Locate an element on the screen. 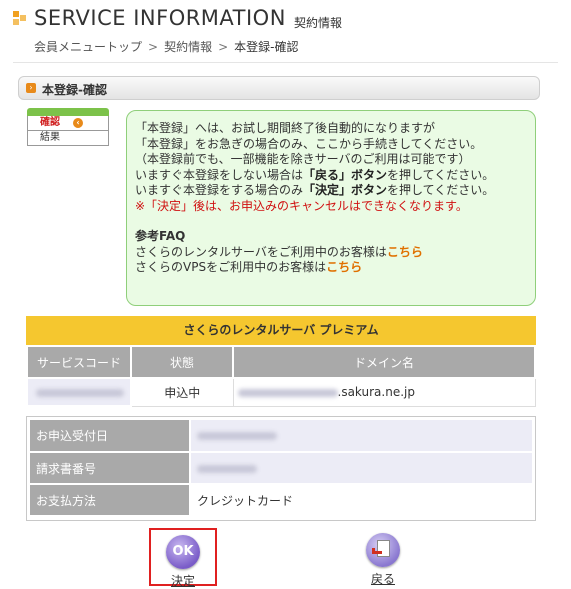 The width and height of the screenshot is (571, 589). info-line: いますぐ本登録をする場合のみ「決定」ボタンを押してください。 is located at coordinates (331, 191).